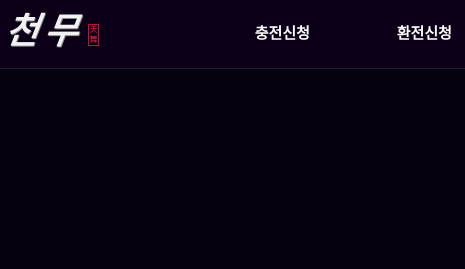  Describe the element at coordinates (45, 31) in the screenshot. I see `logo-text: 천무` at that location.